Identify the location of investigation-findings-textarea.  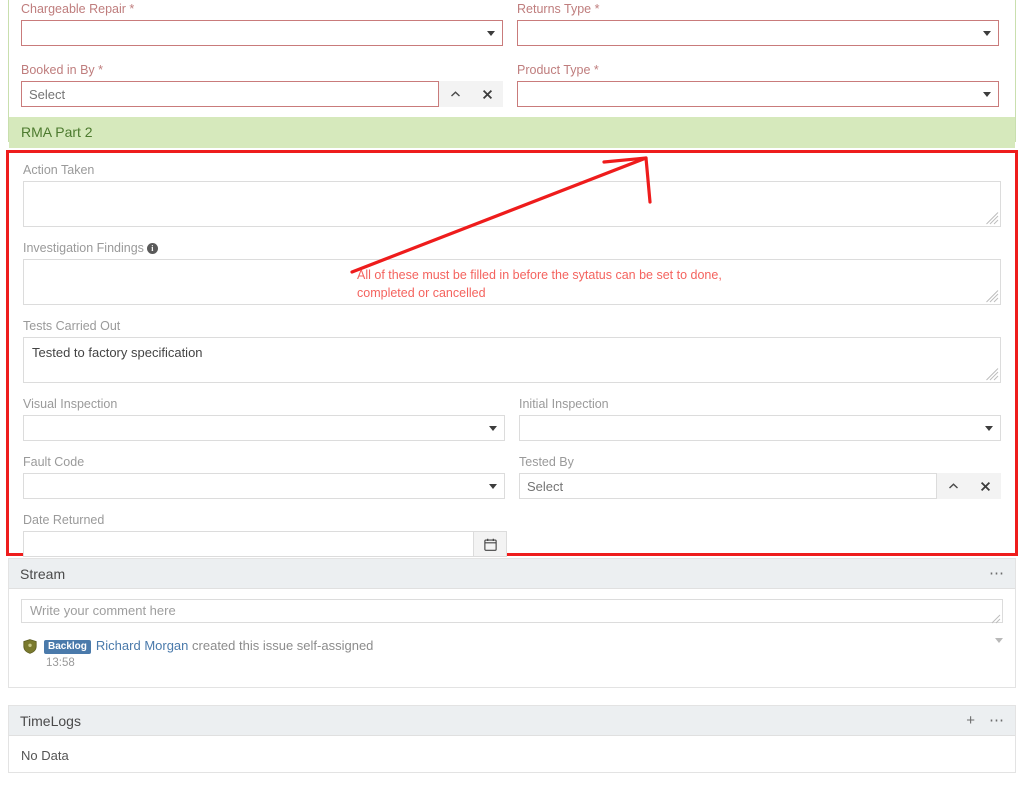
(512, 282).